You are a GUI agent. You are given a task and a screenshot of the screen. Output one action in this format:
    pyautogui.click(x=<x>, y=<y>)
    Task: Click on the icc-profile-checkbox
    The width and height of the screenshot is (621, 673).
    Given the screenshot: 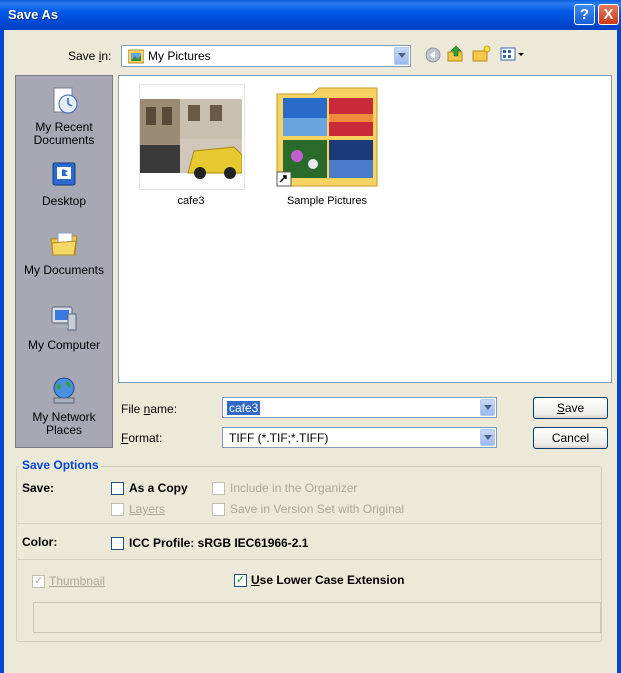 What is the action you would take?
    pyautogui.click(x=117, y=543)
    